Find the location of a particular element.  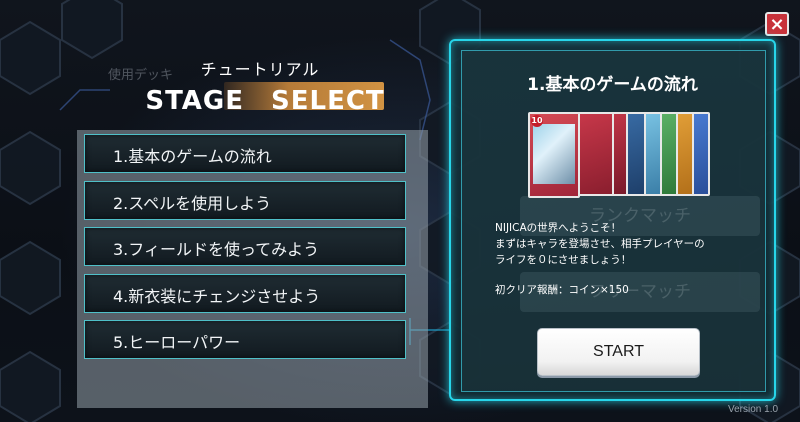

stage-description-line: まずはキャラを登場させ、相手プレイヤーの is located at coordinates (600, 244).